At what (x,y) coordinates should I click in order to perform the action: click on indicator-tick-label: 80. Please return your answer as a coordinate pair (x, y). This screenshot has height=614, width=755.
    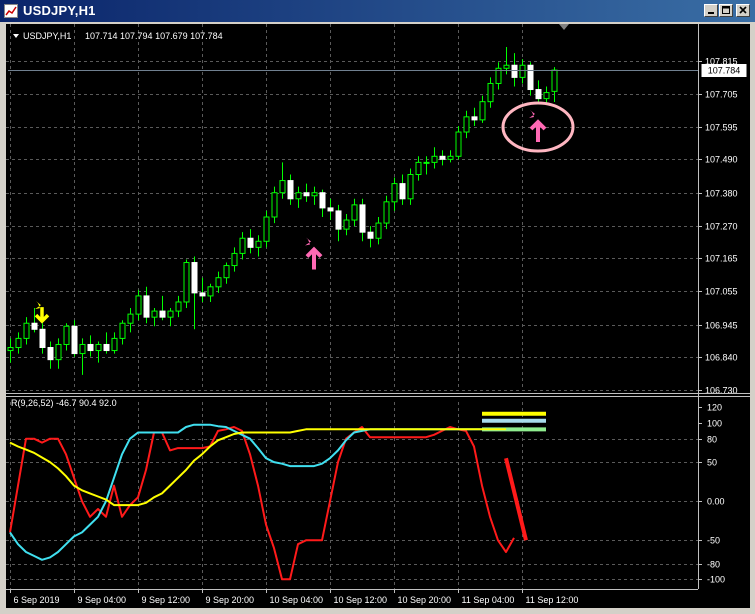
    Looking at the image, I should click on (712, 440).